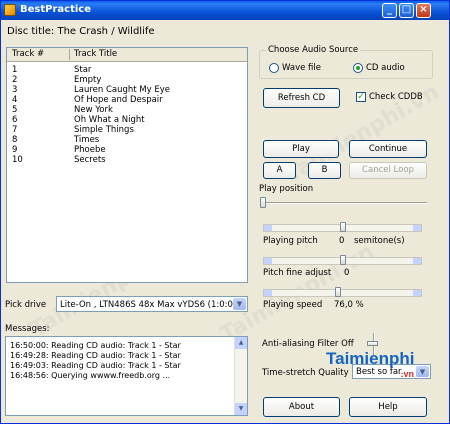 This screenshot has height=424, width=450. I want to click on track-title: Empty, so click(88, 80).